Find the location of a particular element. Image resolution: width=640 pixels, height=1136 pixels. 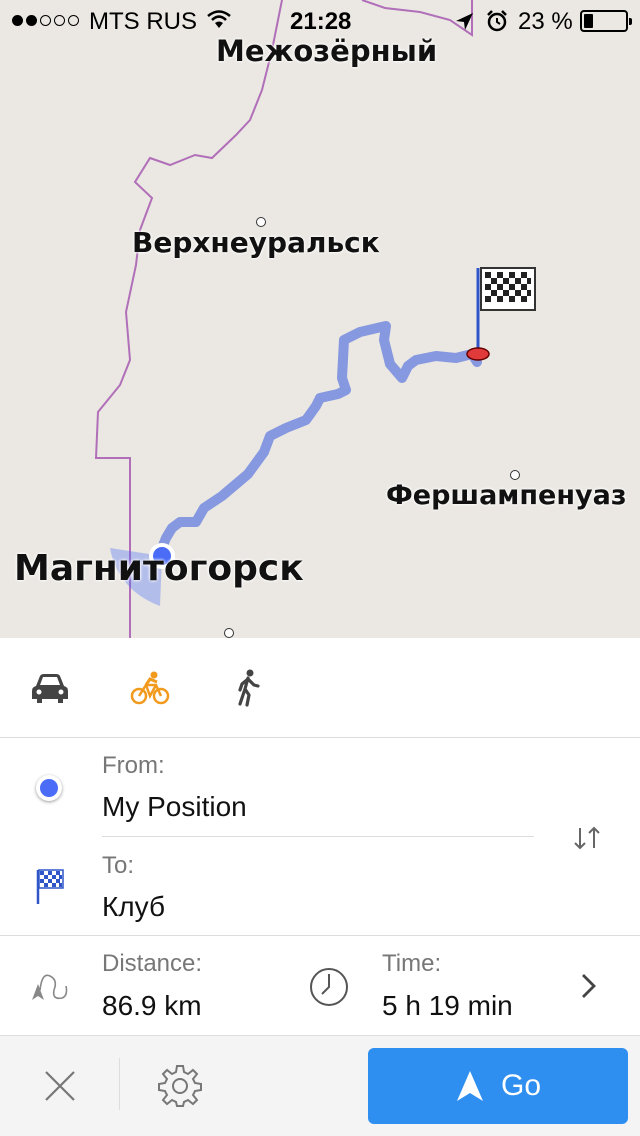

city-label-fershampenuaz: Фершампенуаз is located at coordinates (506, 495).